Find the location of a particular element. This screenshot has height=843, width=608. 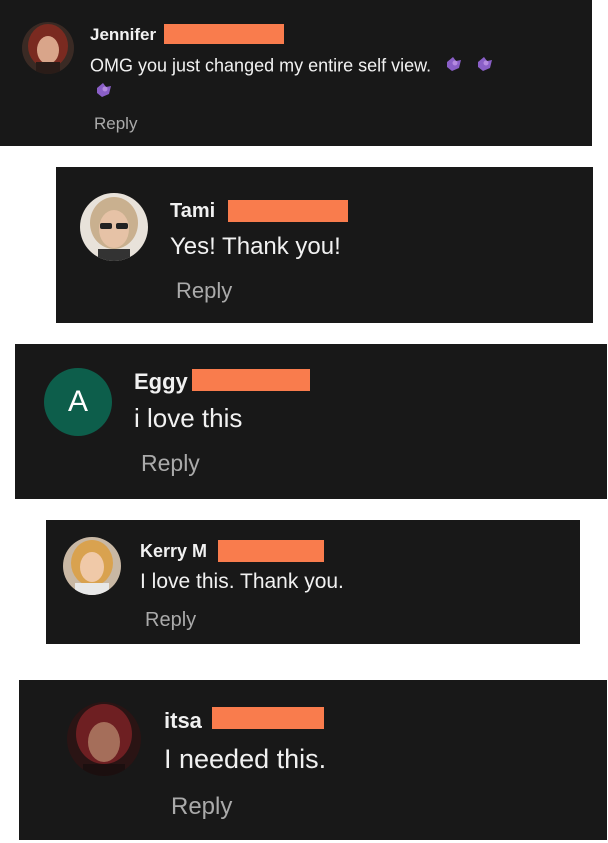

comment-text: i love this is located at coordinates (188, 418).